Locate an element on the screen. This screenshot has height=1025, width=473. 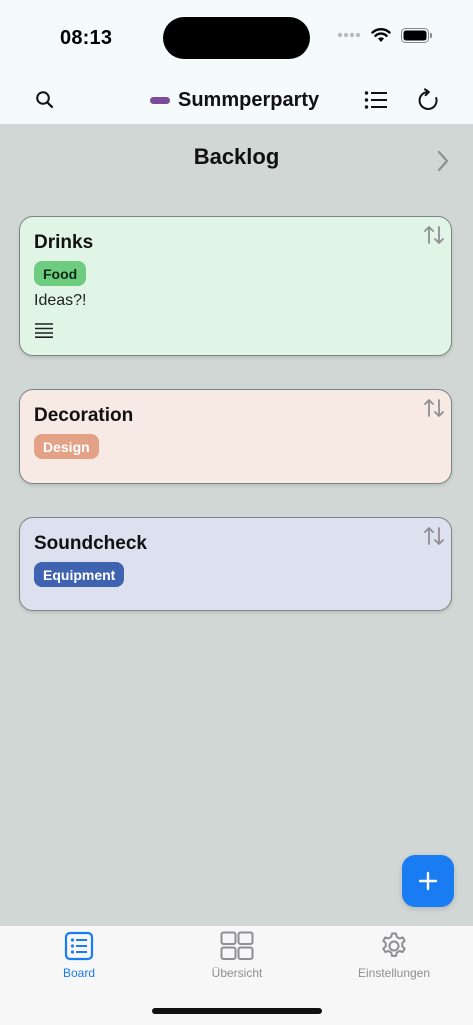
grid-icon is located at coordinates (237, 945).